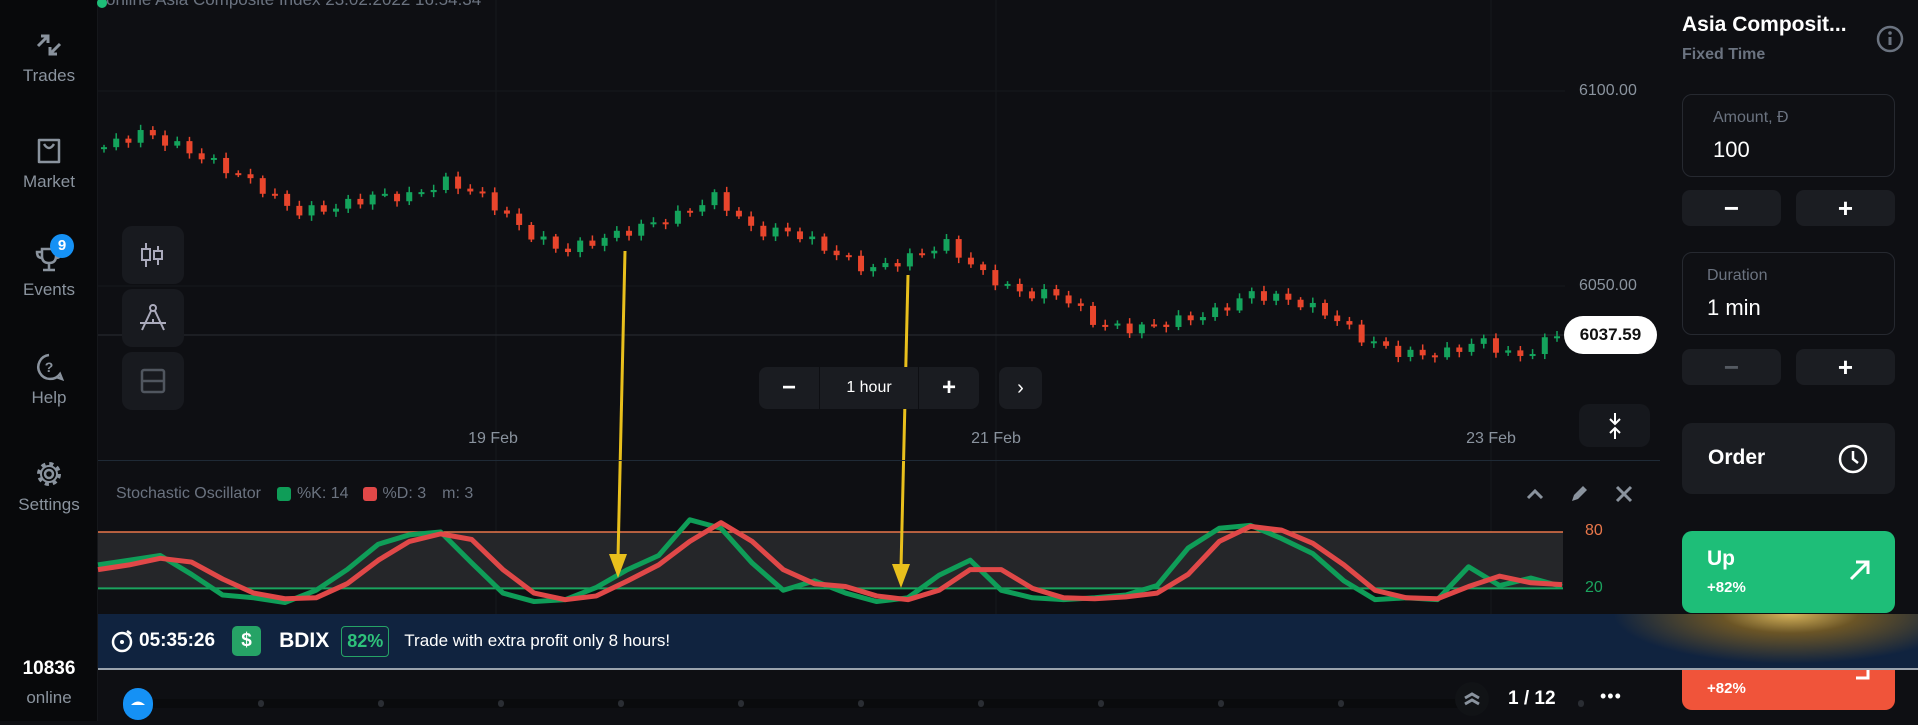 The height and width of the screenshot is (725, 1918). I want to click on close-icon, so click(1624, 494).